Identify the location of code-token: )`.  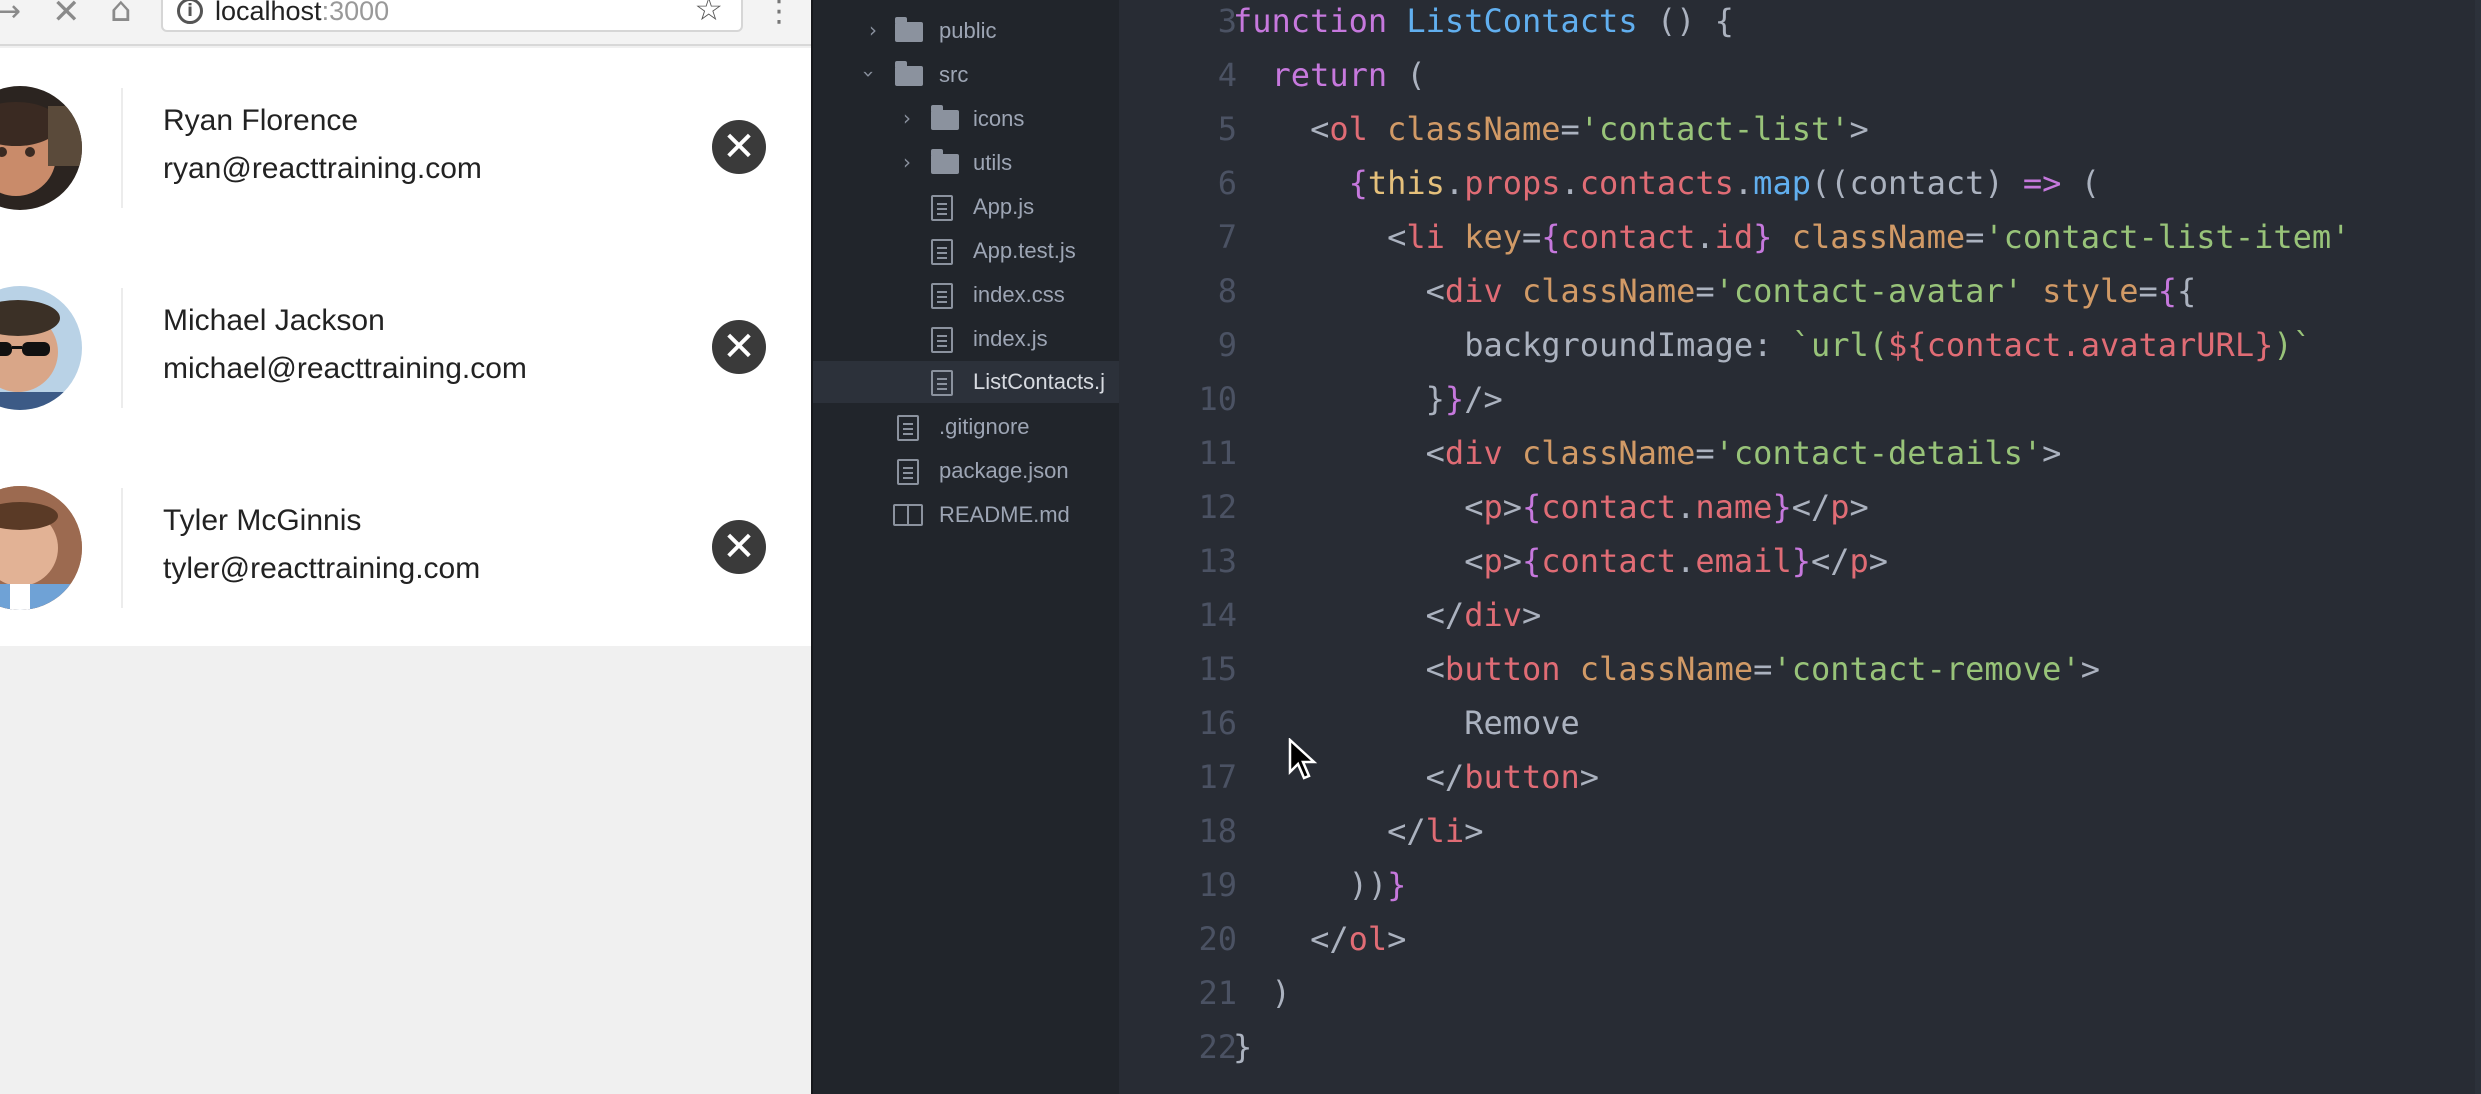
(2292, 345).